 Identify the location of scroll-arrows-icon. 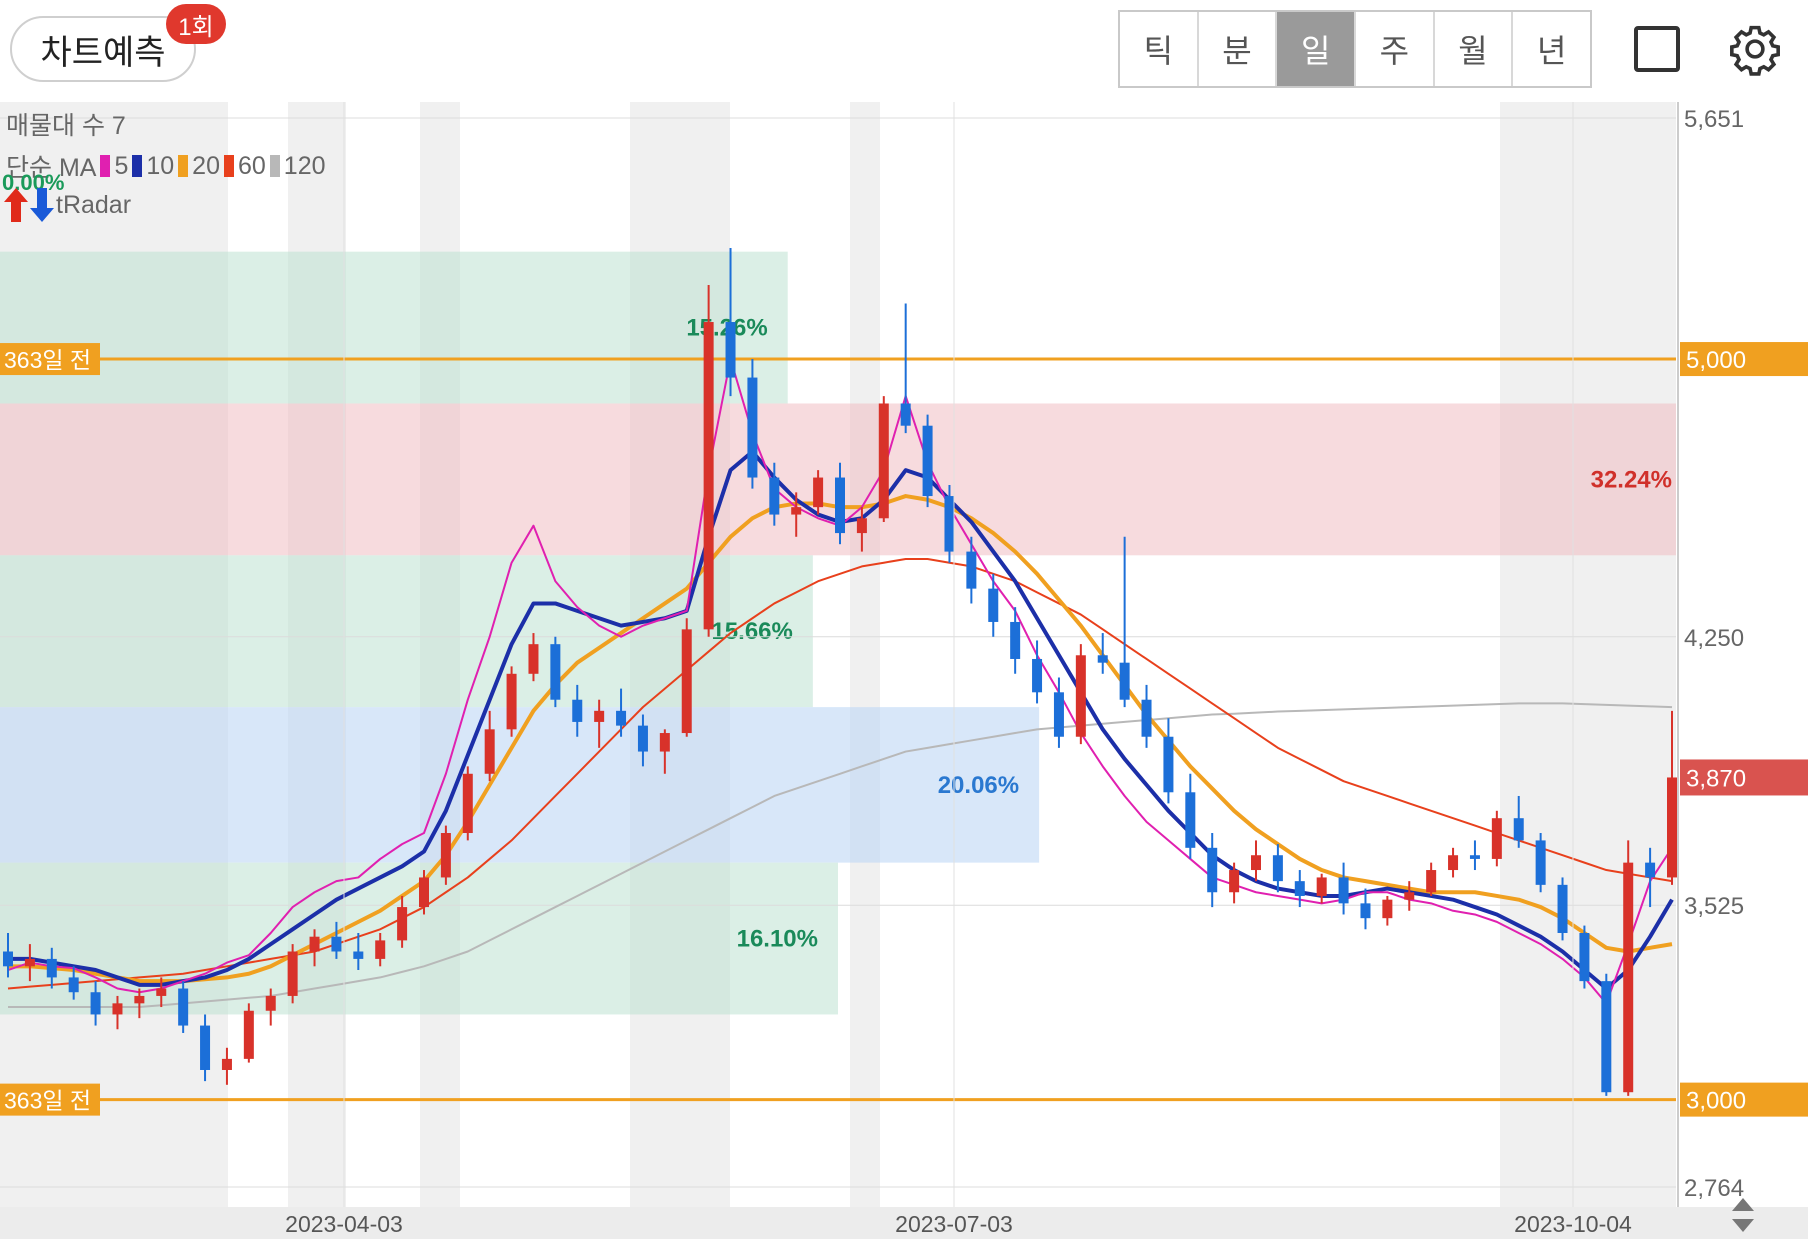
(1743, 1215).